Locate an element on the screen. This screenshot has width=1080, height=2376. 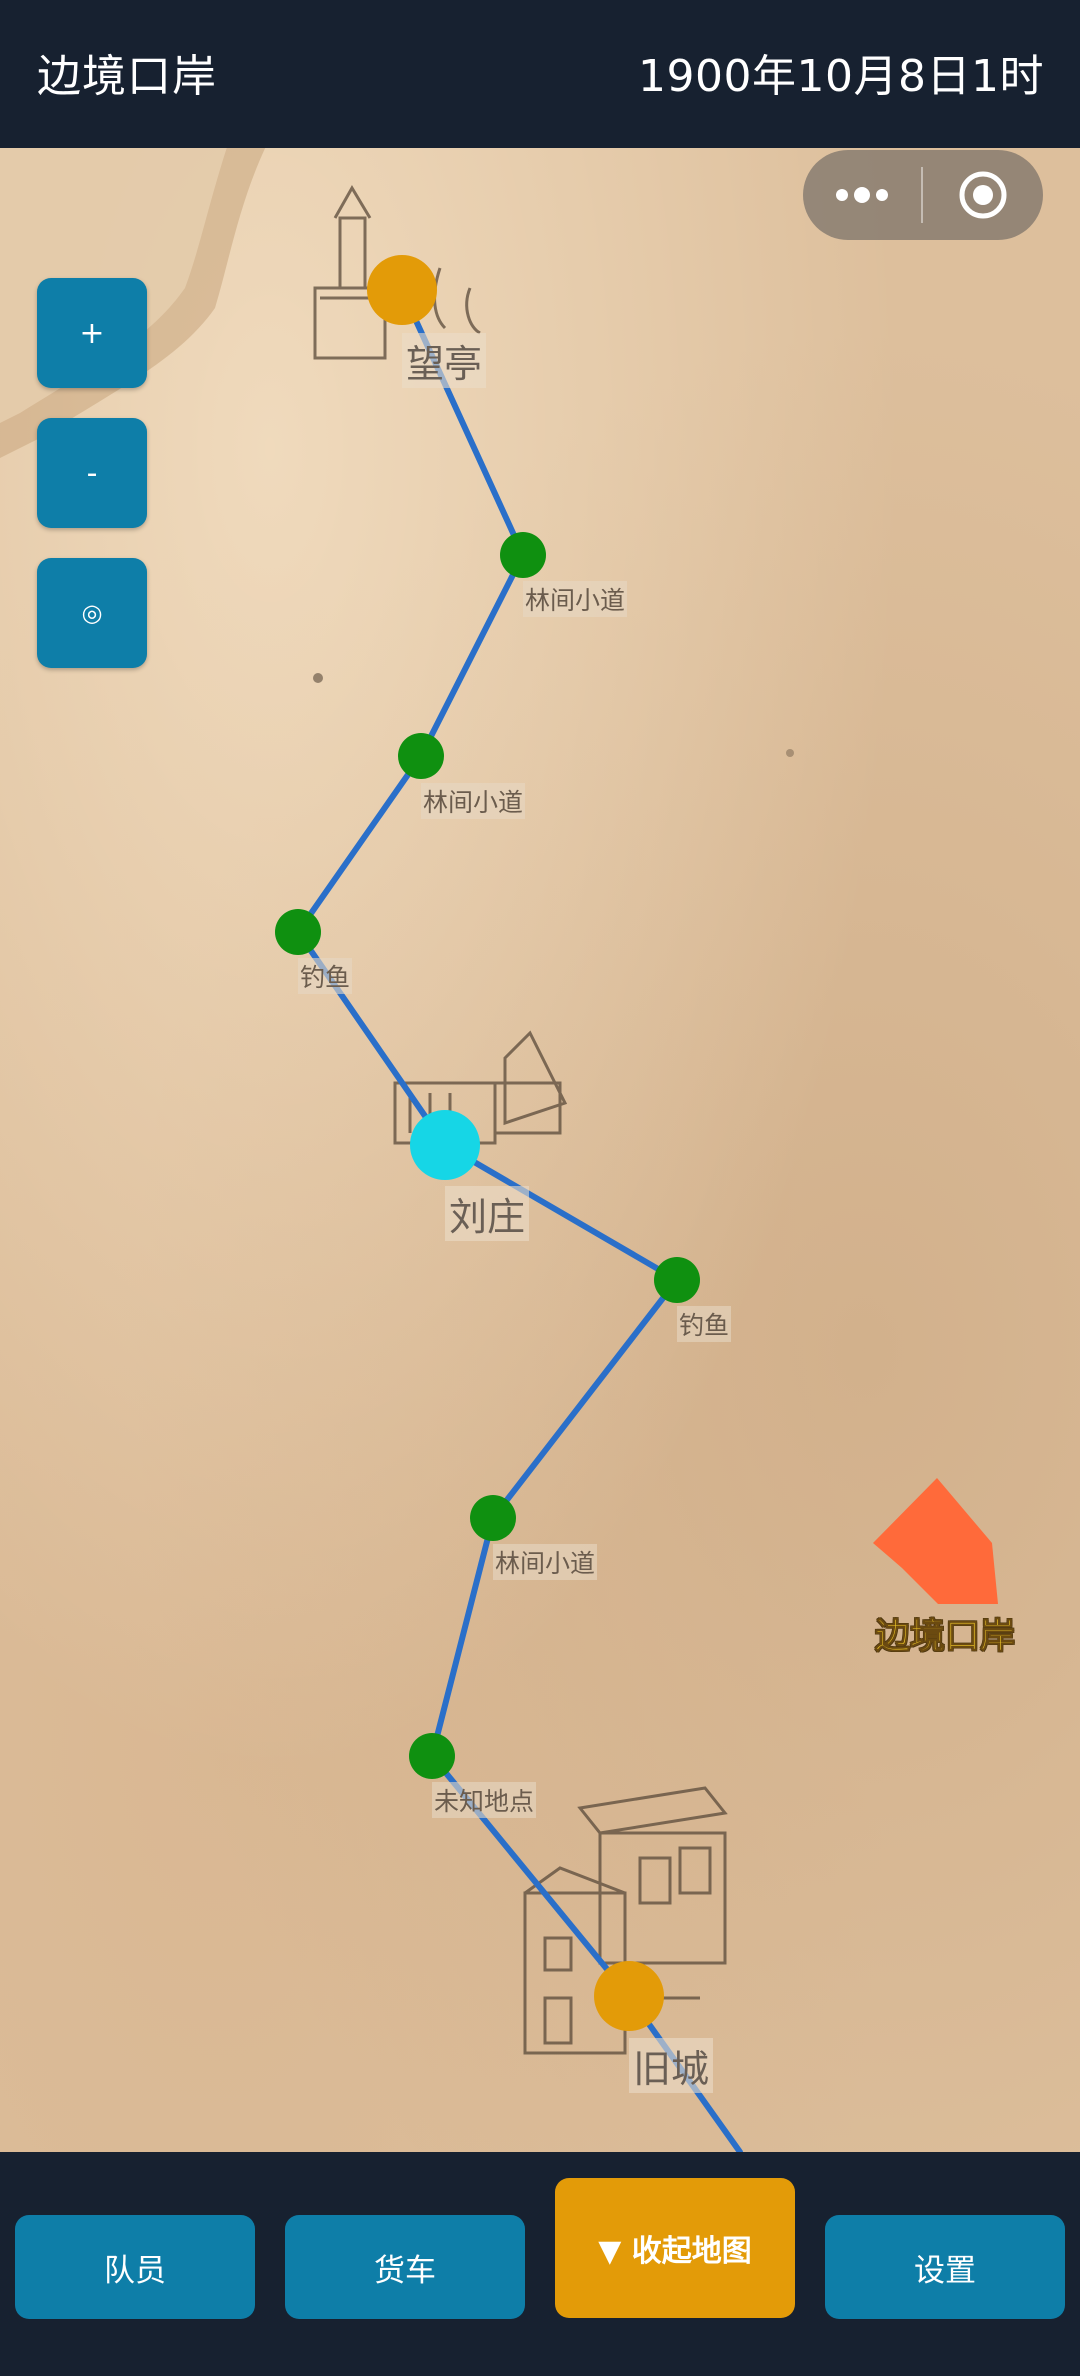
place-label: 未知地点 is located at coordinates (484, 1800).